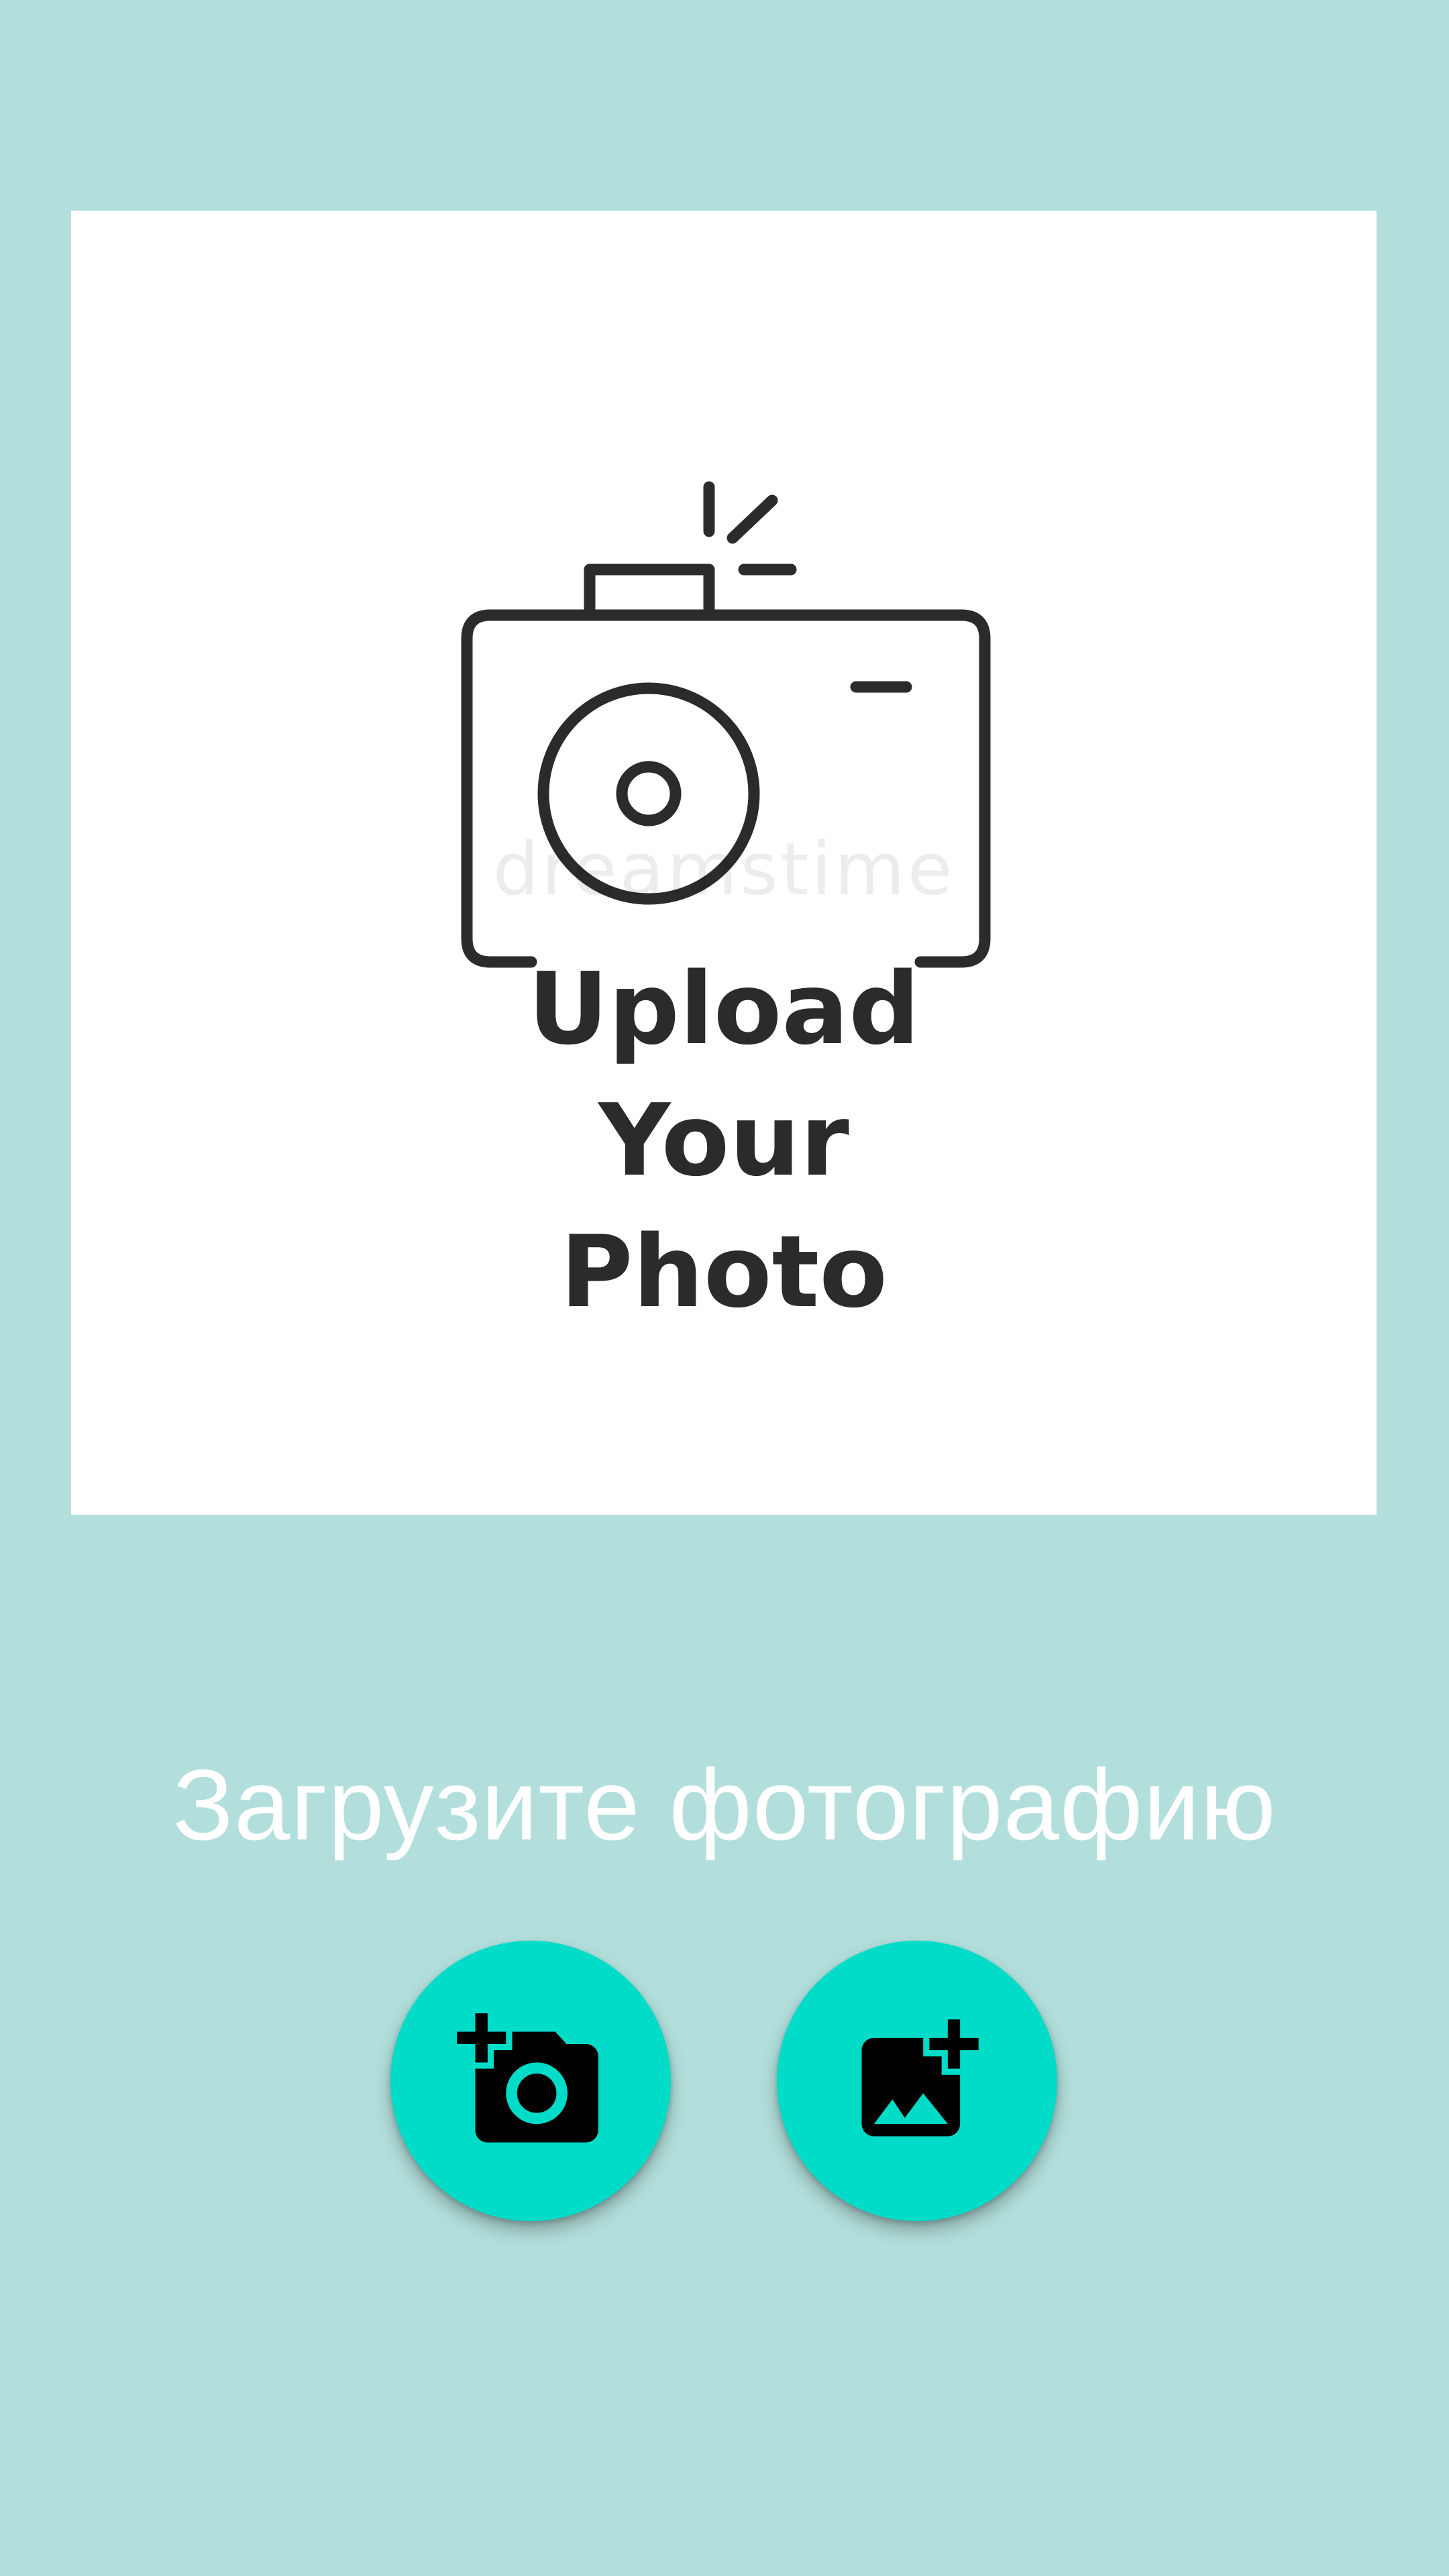  I want to click on caption-line-2: Your, so click(723, 1140).